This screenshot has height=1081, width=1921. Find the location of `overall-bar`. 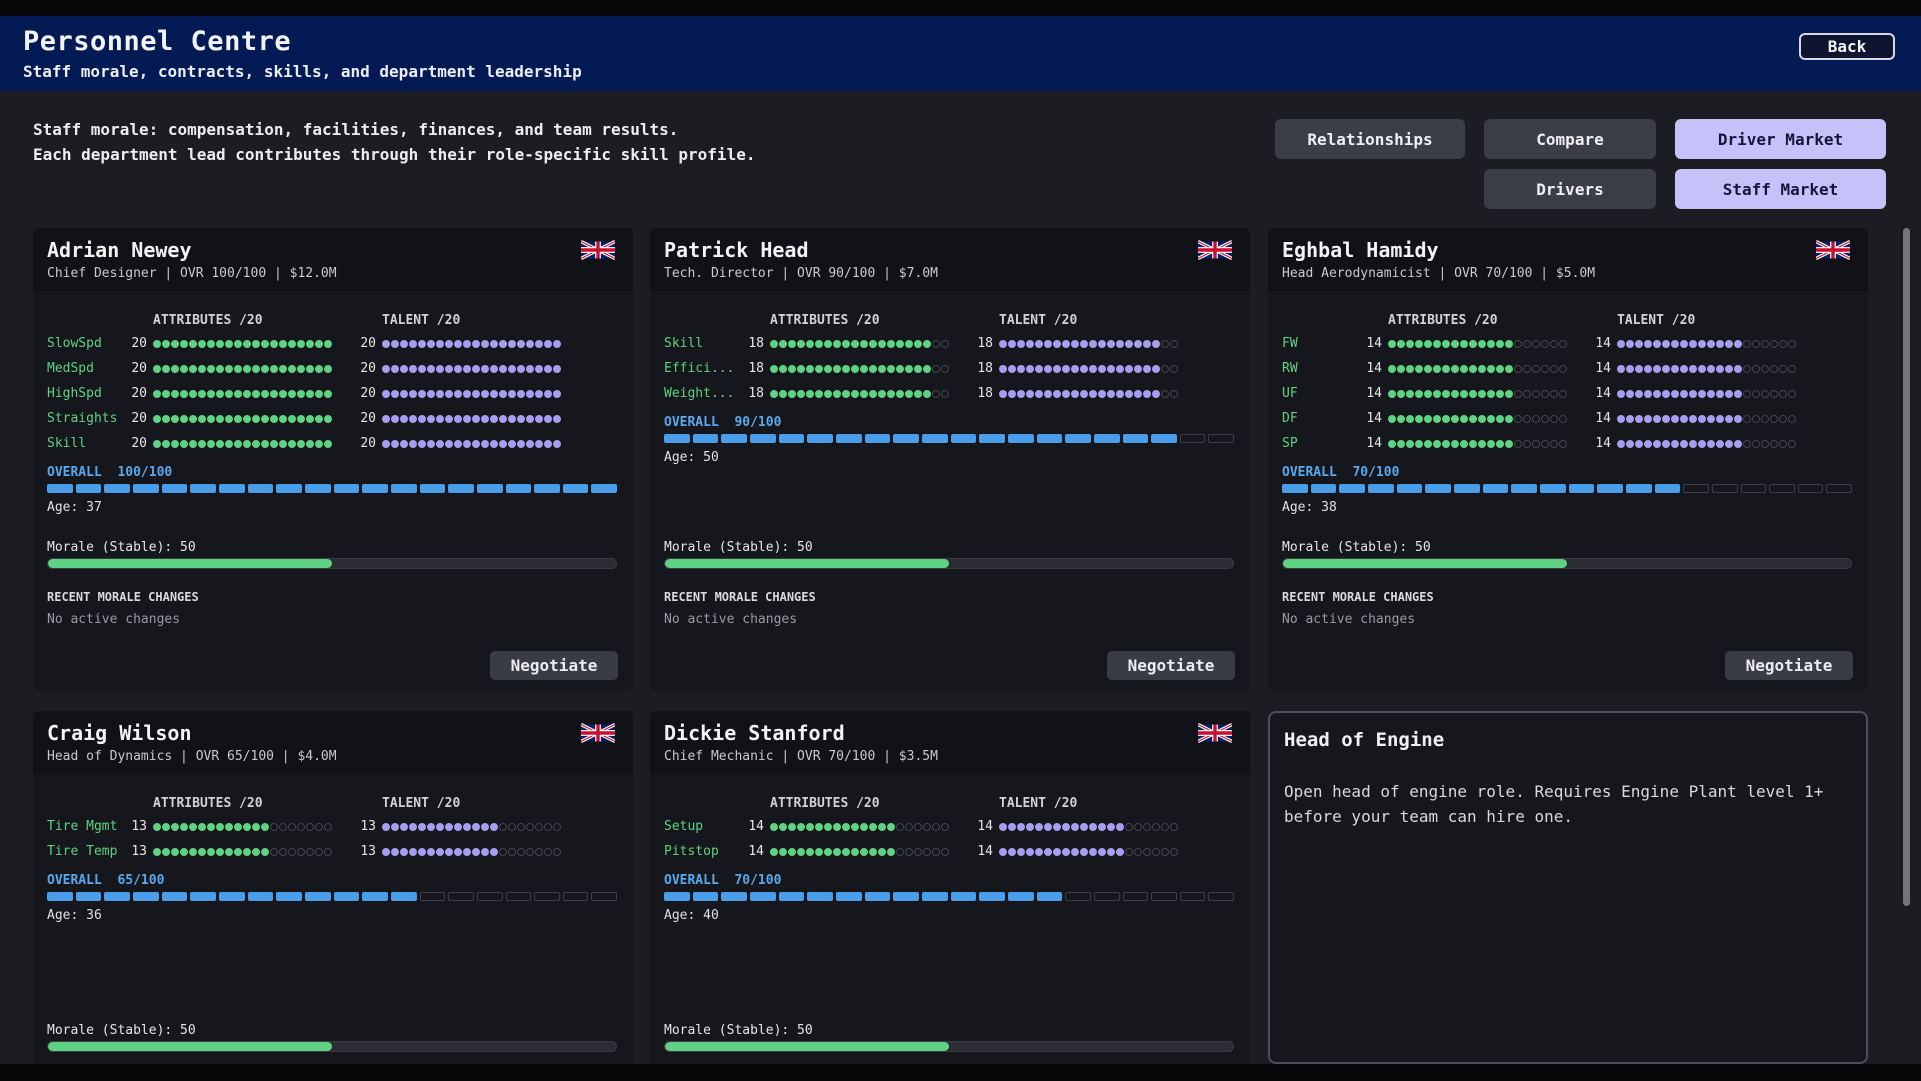

overall-bar is located at coordinates (332, 488).